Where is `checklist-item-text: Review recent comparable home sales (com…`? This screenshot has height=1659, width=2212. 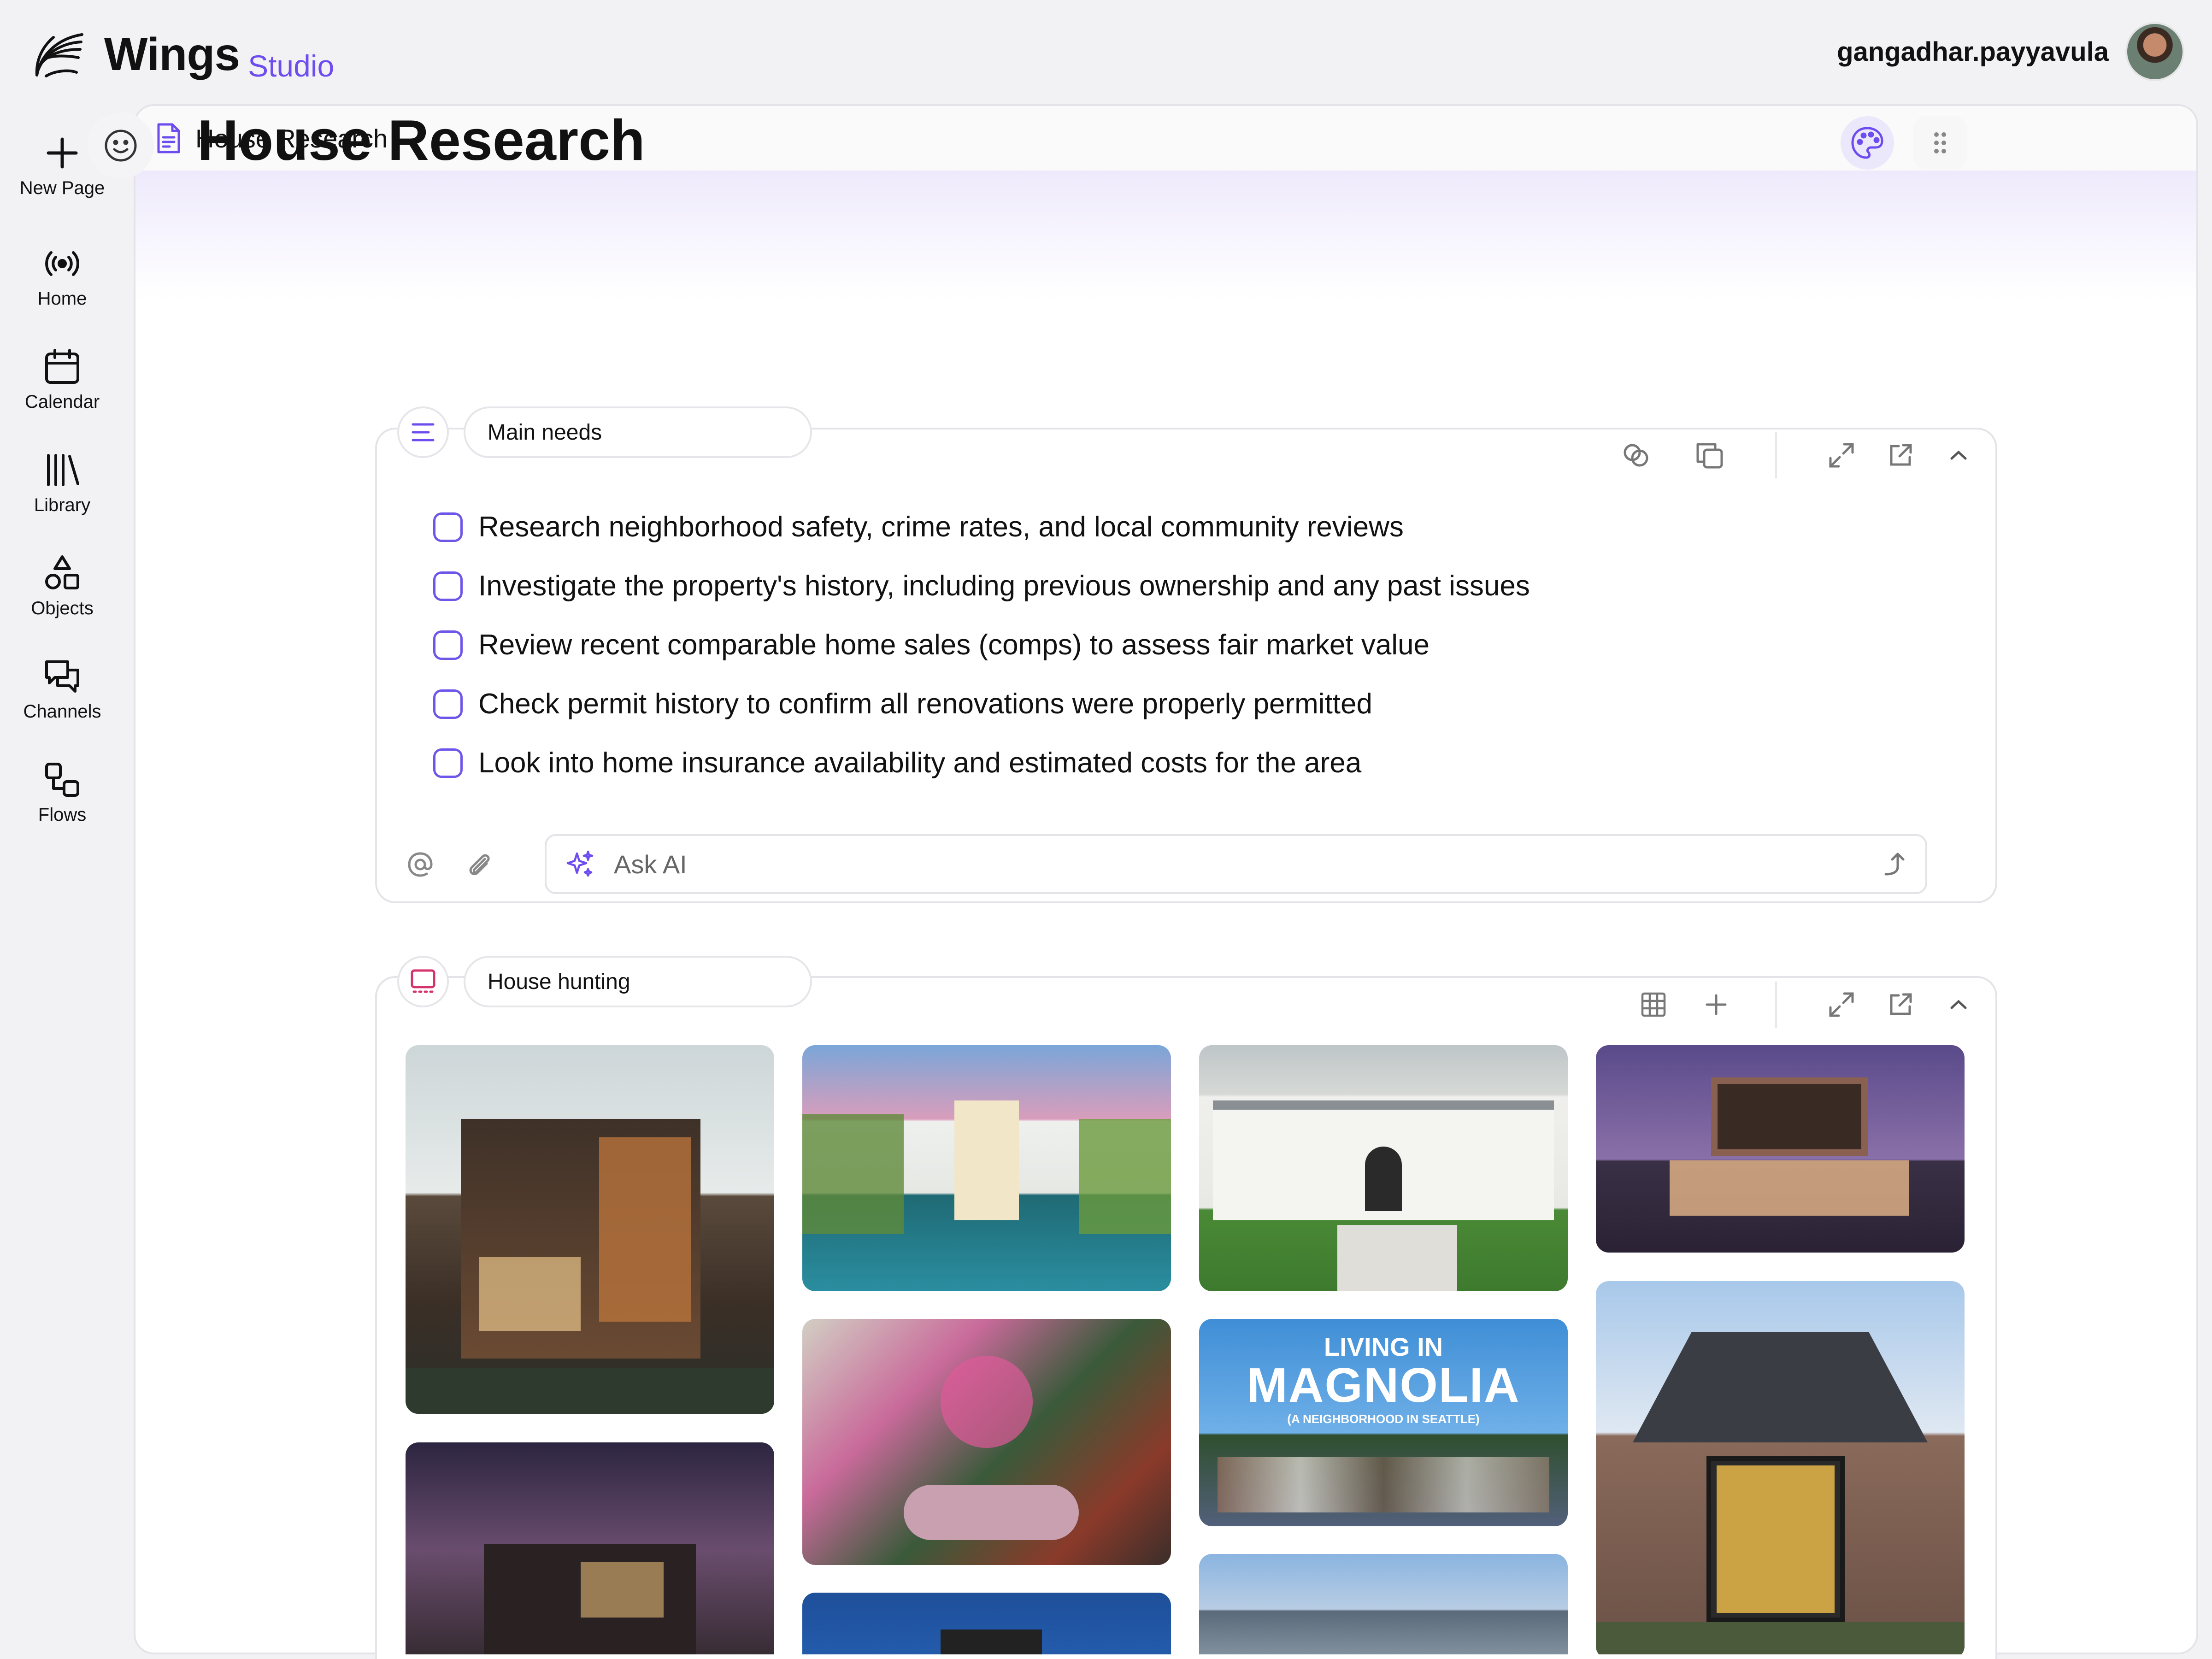
checklist-item-text: Review recent comparable home sales (com… is located at coordinates (954, 645).